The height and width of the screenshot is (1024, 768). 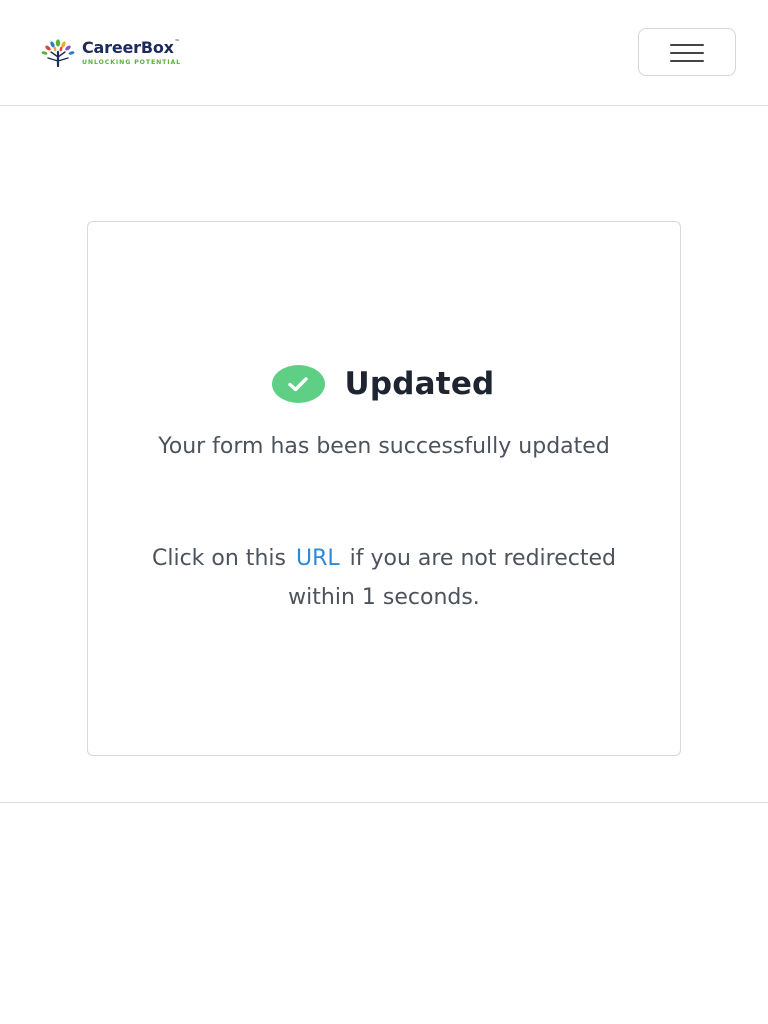 What do you see at coordinates (219, 558) in the screenshot?
I see `redirect-prefix: Click on this` at bounding box center [219, 558].